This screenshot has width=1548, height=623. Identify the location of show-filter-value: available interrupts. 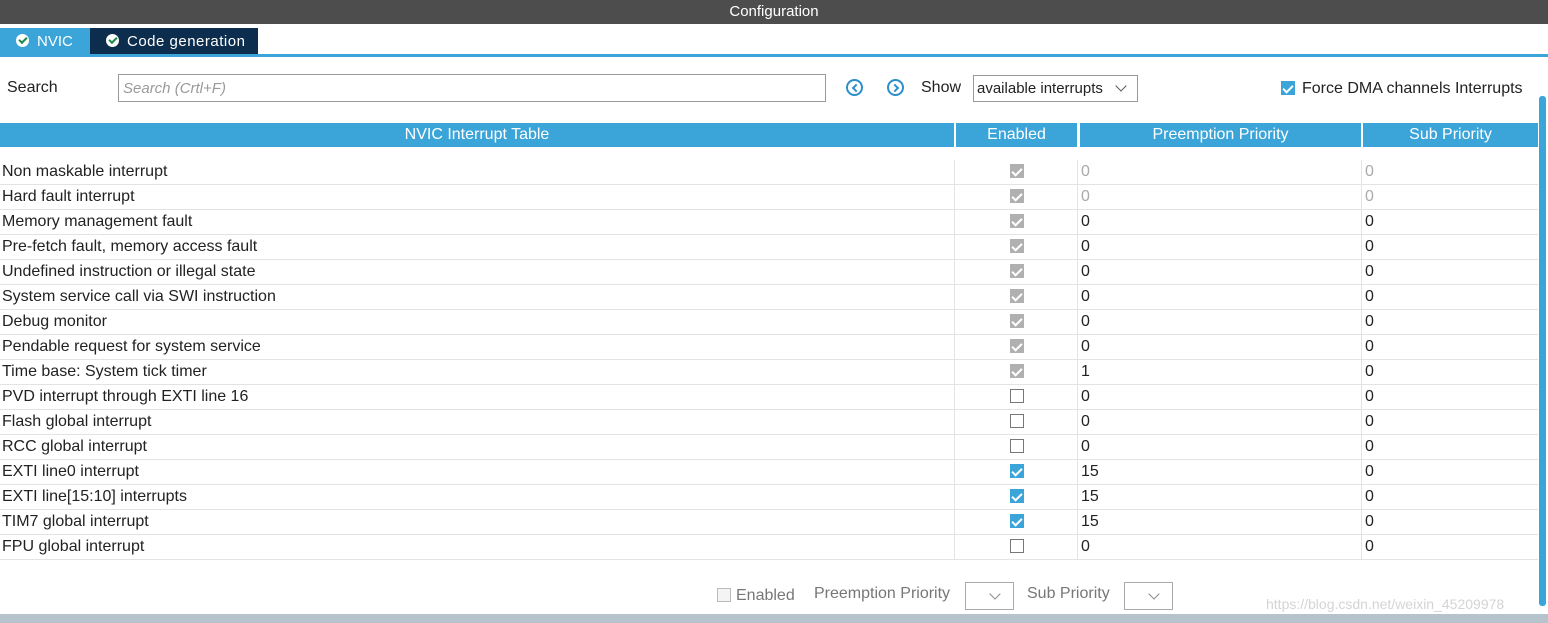
(1040, 88).